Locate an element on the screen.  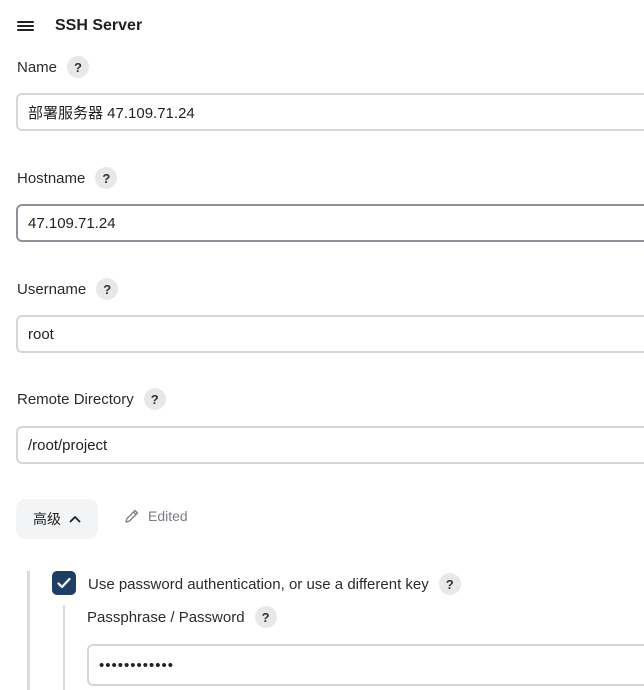
edited-label: Edited is located at coordinates (168, 516).